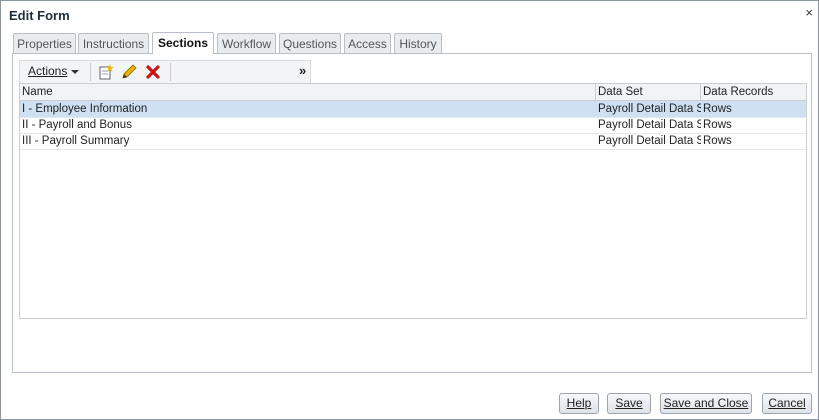 This screenshot has height=420, width=819. Describe the element at coordinates (648, 92) in the screenshot. I see `column-header-data-set: Data Set` at that location.